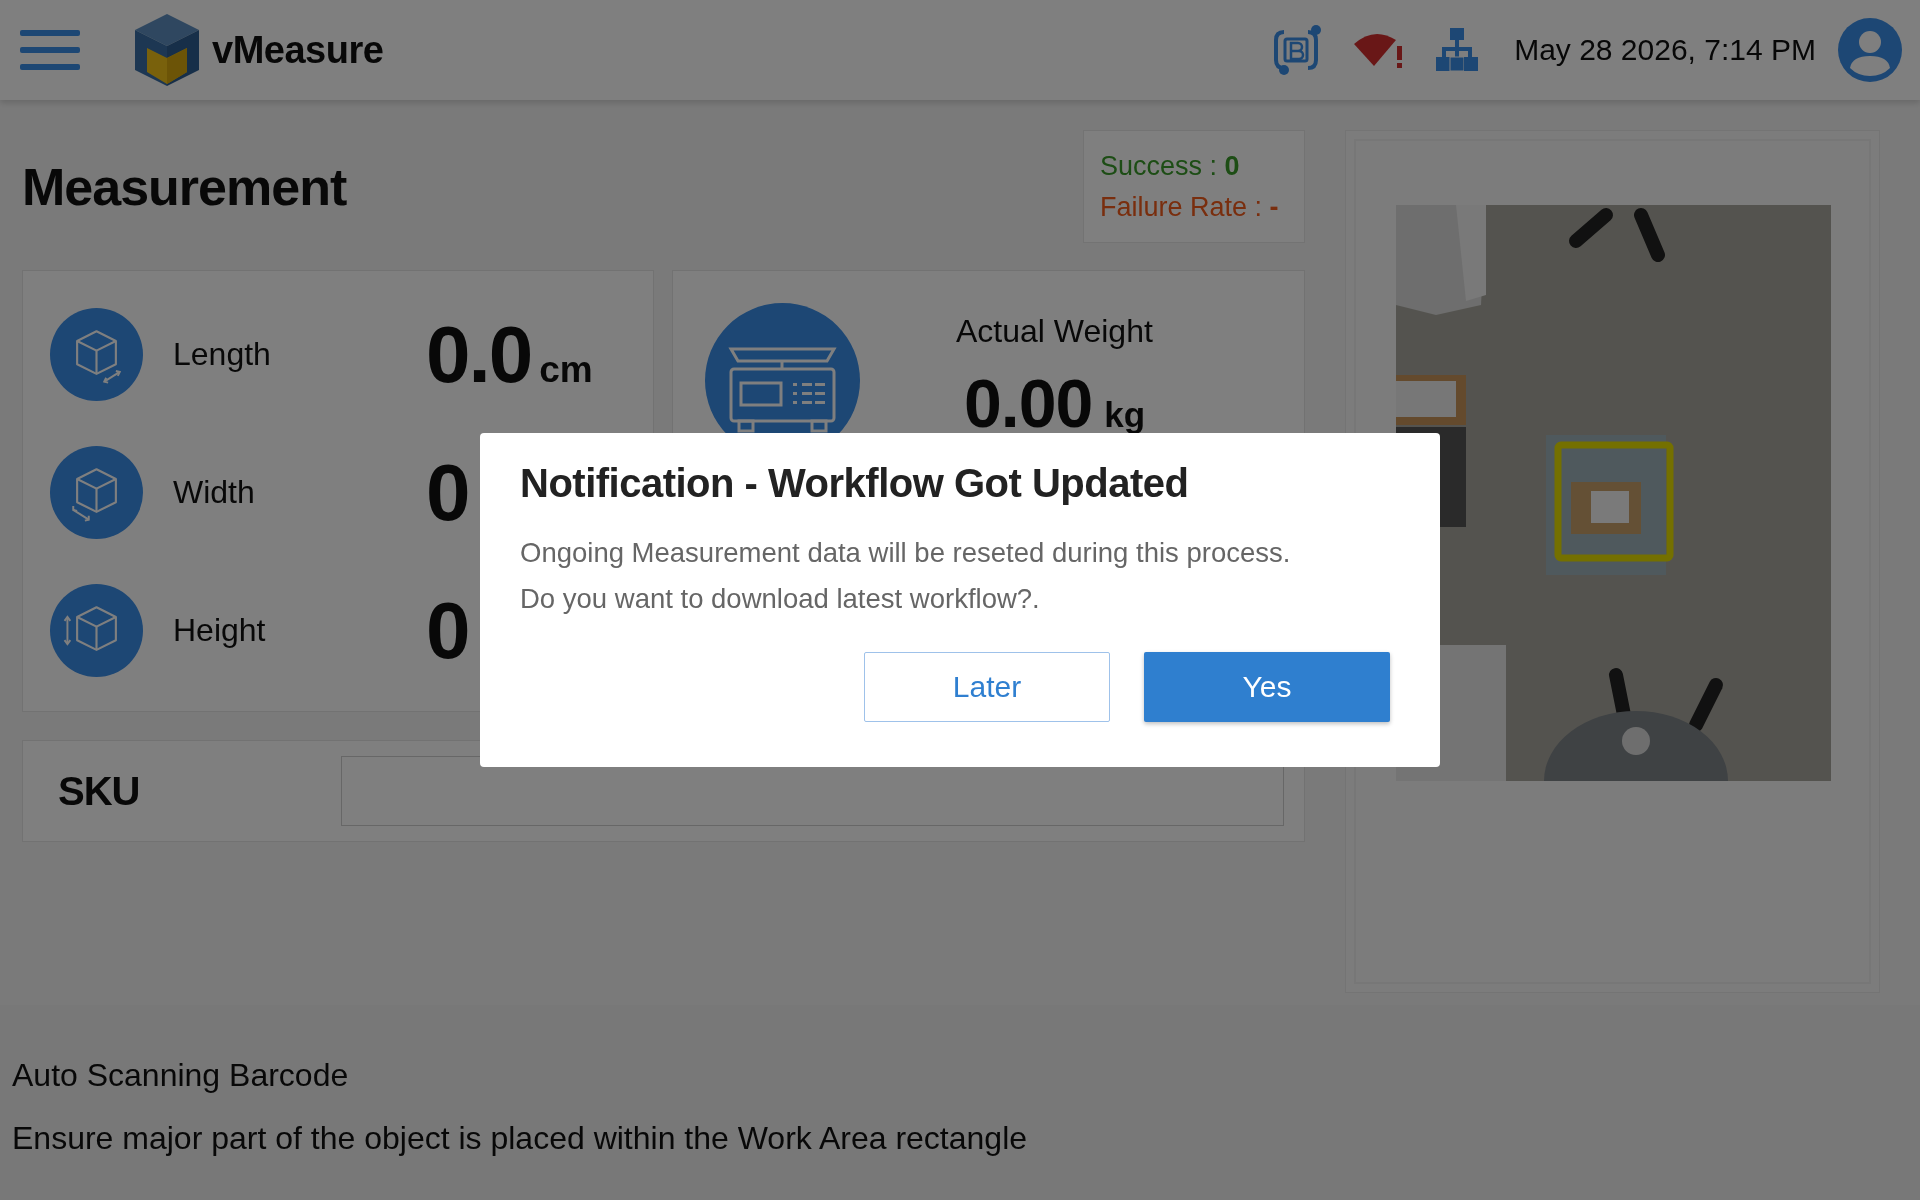 This screenshot has height=1200, width=1920. I want to click on unit-label: cm, so click(566, 369).